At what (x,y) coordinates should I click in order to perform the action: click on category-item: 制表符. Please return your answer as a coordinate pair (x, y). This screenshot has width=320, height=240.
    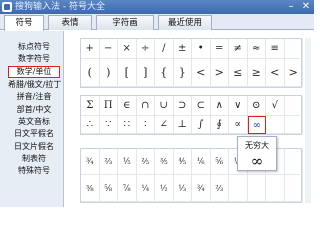
    Looking at the image, I should click on (34, 159).